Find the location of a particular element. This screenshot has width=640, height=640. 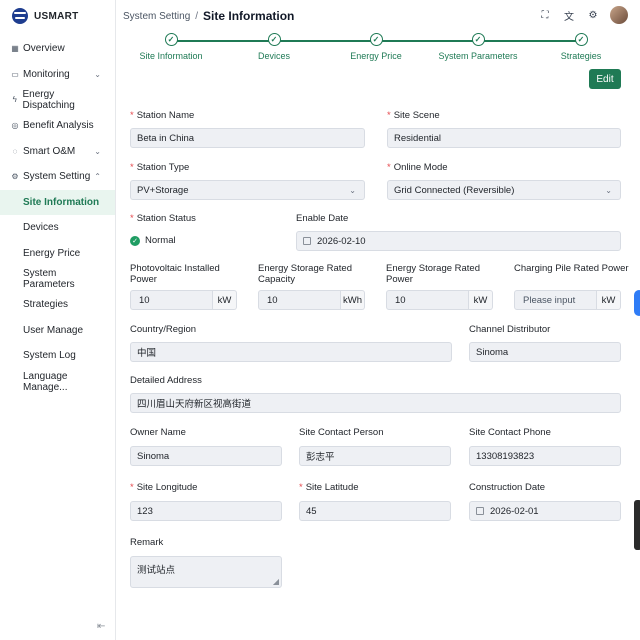

sidebar-item-overview: ▦ Overview is located at coordinates (57, 49).